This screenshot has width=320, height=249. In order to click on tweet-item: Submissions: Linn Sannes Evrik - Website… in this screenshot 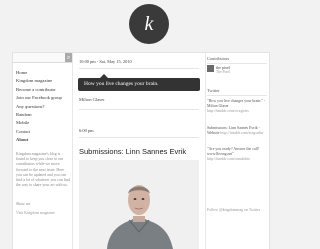, I will do `click(238, 131)`.